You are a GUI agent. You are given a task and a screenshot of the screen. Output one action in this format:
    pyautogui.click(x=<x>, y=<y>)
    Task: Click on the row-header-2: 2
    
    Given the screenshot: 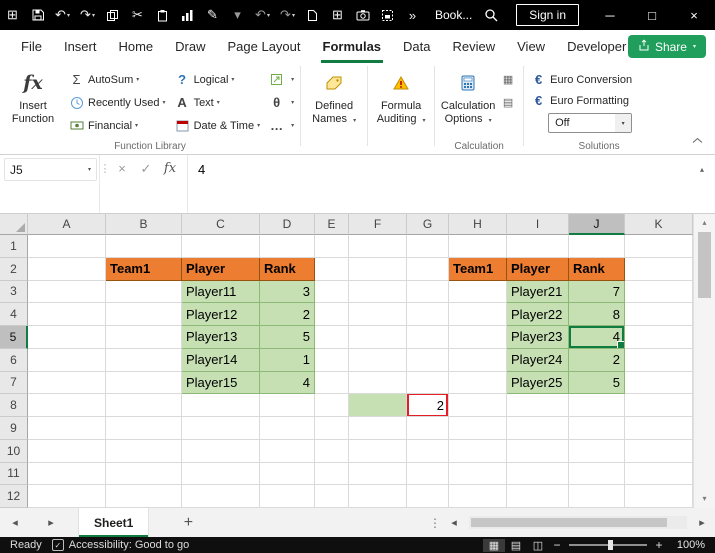 What is the action you would take?
    pyautogui.click(x=14, y=269)
    